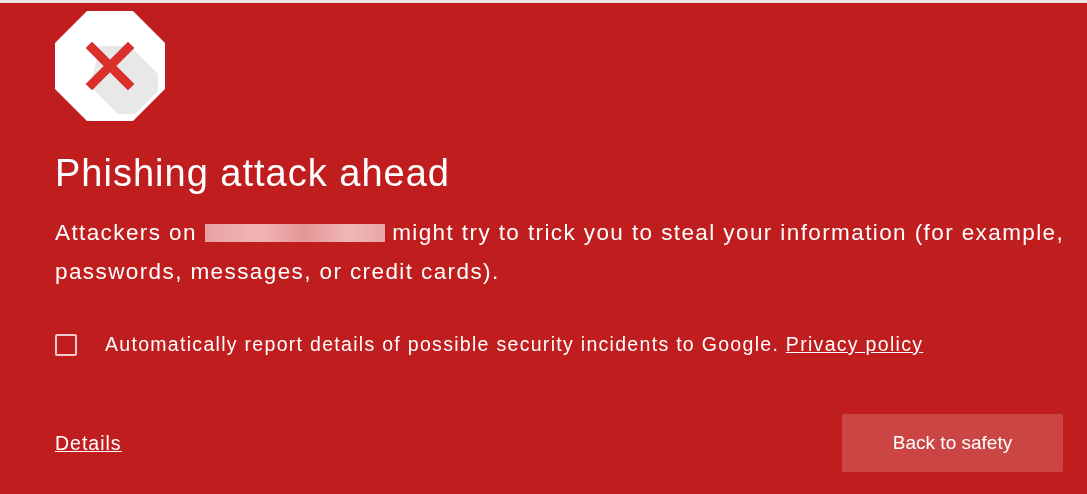 Image resolution: width=1087 pixels, height=494 pixels. What do you see at coordinates (66, 344) in the screenshot?
I see `report-checkbox` at bounding box center [66, 344].